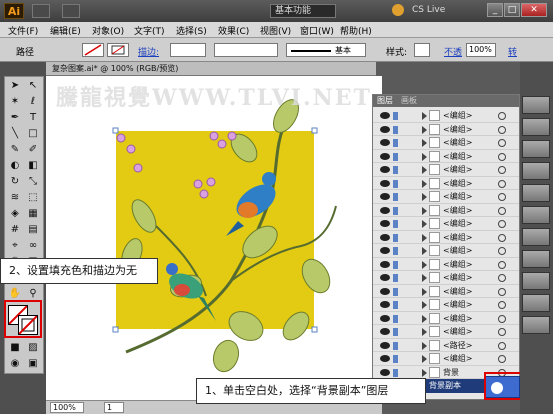 This screenshot has width=553, height=414. Describe the element at coordinates (385, 100) in the screenshot. I see `tab-layers: 图层` at that location.